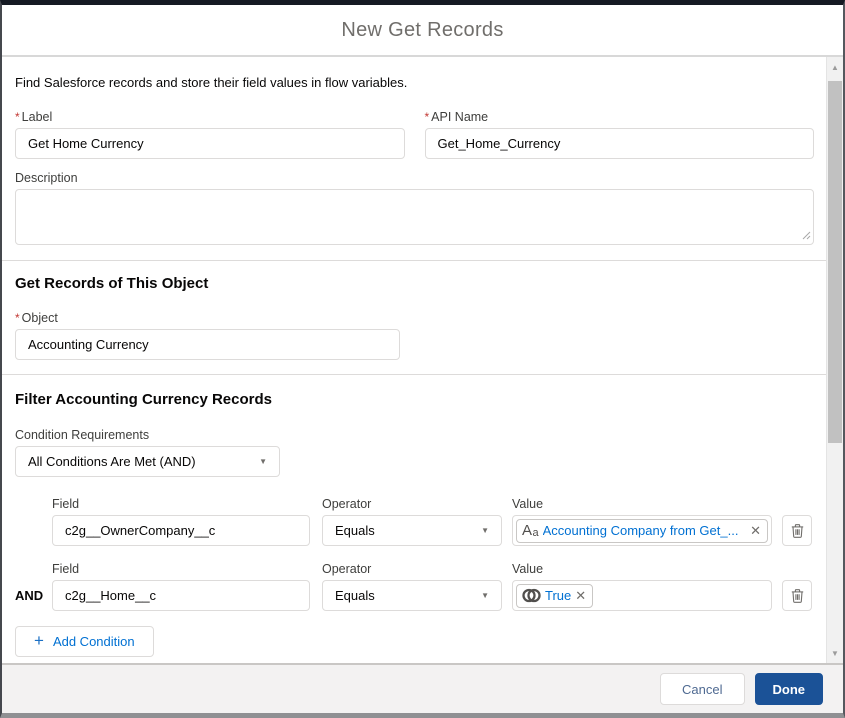 The width and height of the screenshot is (845, 718). Describe the element at coordinates (558, 595) in the screenshot. I see `value-pill-text: True` at that location.